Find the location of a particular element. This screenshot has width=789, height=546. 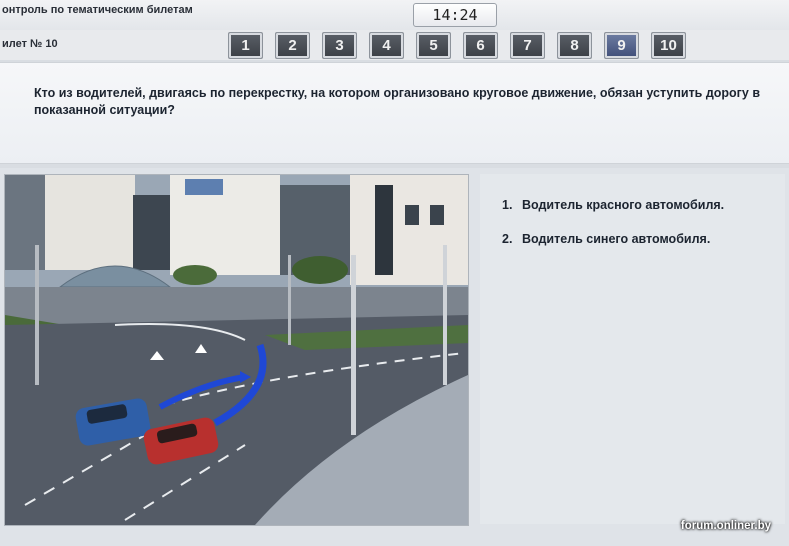

answer-option-1: 1. Водитель красного автомобиля. is located at coordinates (613, 205).